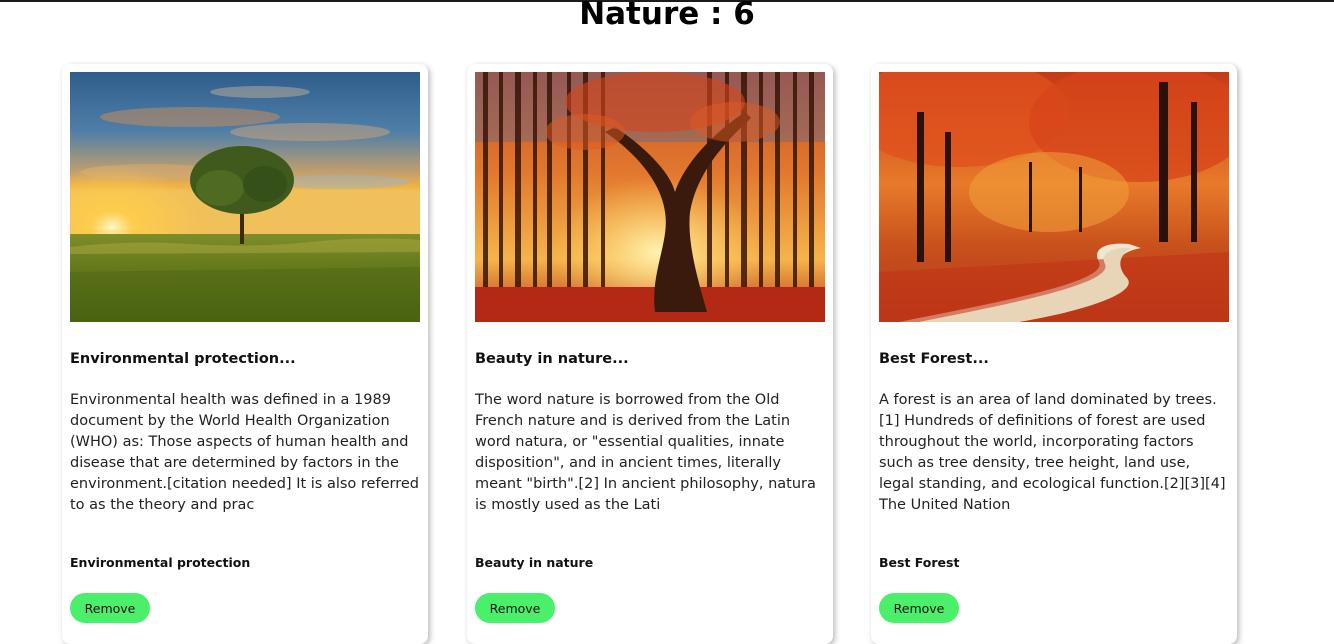  Describe the element at coordinates (534, 562) in the screenshot. I see `card-subtitle: Beauty in nature` at that location.